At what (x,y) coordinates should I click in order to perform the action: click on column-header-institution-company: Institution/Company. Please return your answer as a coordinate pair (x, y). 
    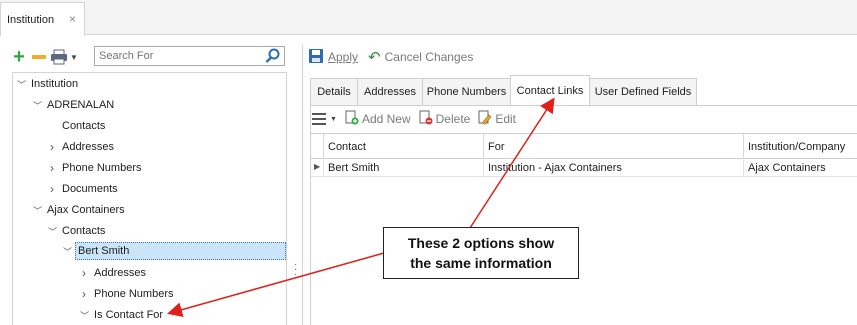
    Looking at the image, I should click on (800, 146).